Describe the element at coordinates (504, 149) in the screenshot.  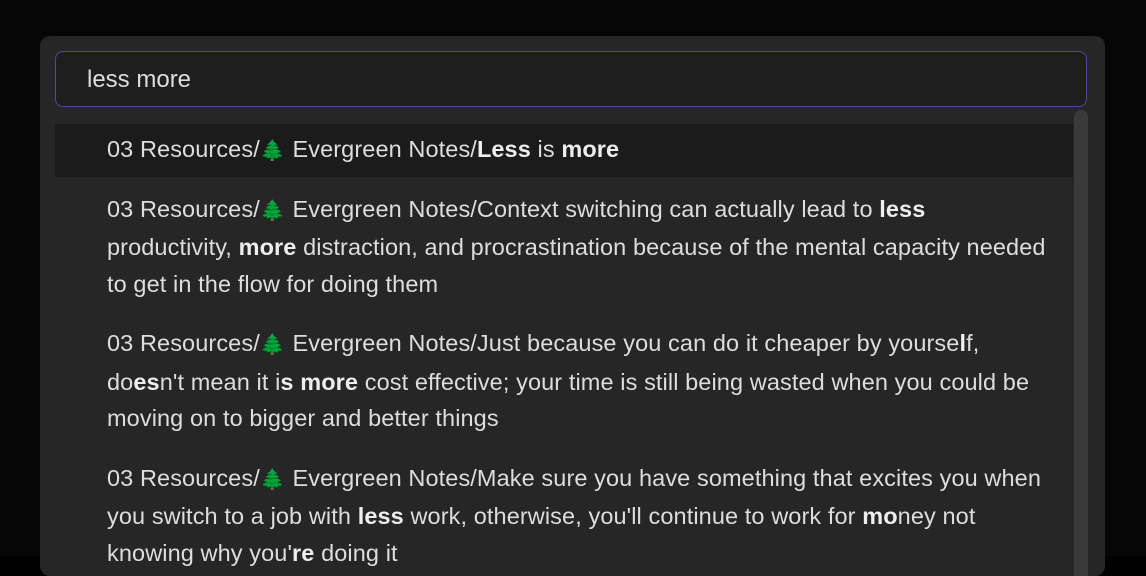
I see `match-highlight: Less` at that location.